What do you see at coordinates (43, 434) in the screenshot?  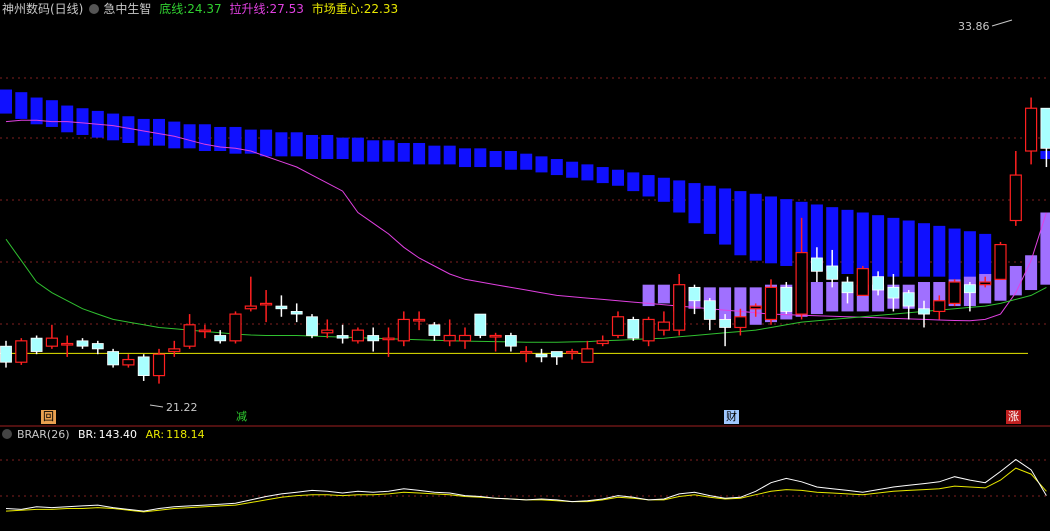 I see `sub-indicator-name: BRAR(26)` at bounding box center [43, 434].